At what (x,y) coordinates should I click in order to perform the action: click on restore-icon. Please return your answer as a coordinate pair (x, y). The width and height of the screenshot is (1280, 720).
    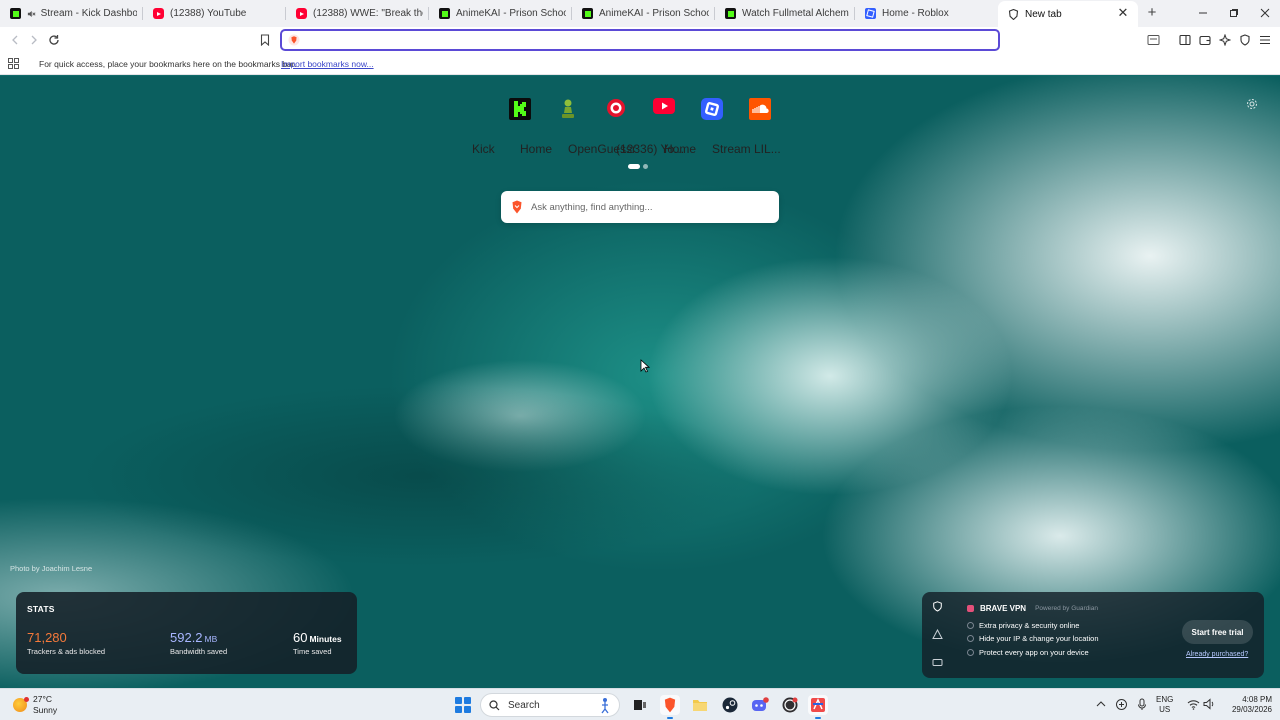
    Looking at the image, I should click on (1234, 13).